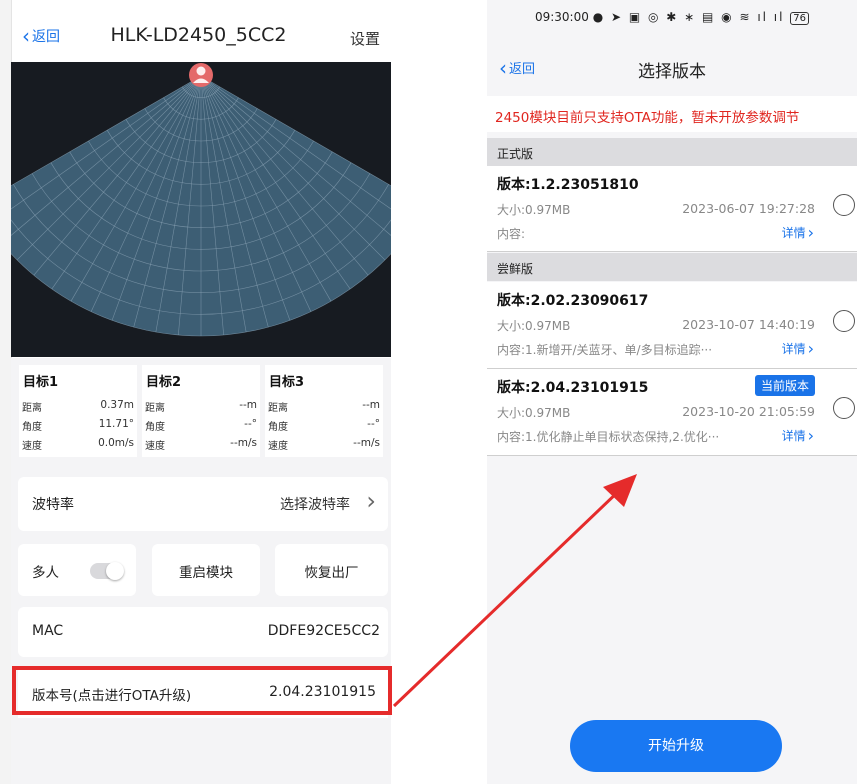  I want to click on mac-label: MAC, so click(48, 631).